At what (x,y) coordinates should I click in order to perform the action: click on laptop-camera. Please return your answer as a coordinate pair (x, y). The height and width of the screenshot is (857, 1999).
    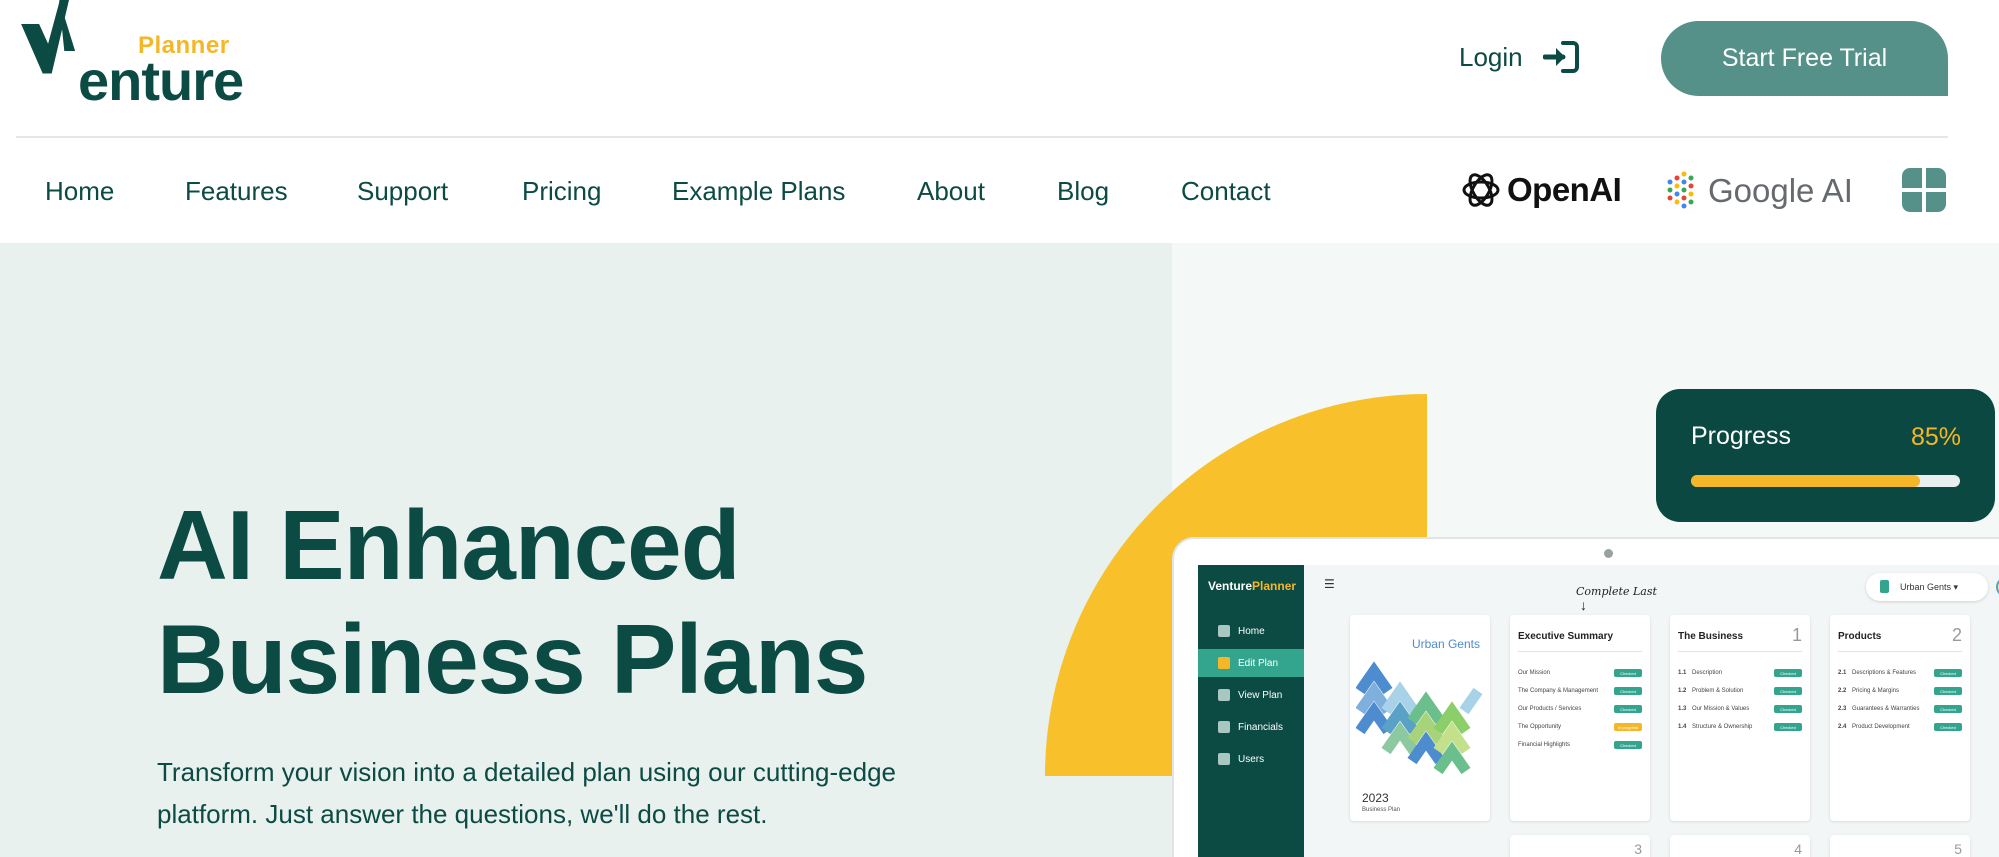
    Looking at the image, I should click on (1608, 553).